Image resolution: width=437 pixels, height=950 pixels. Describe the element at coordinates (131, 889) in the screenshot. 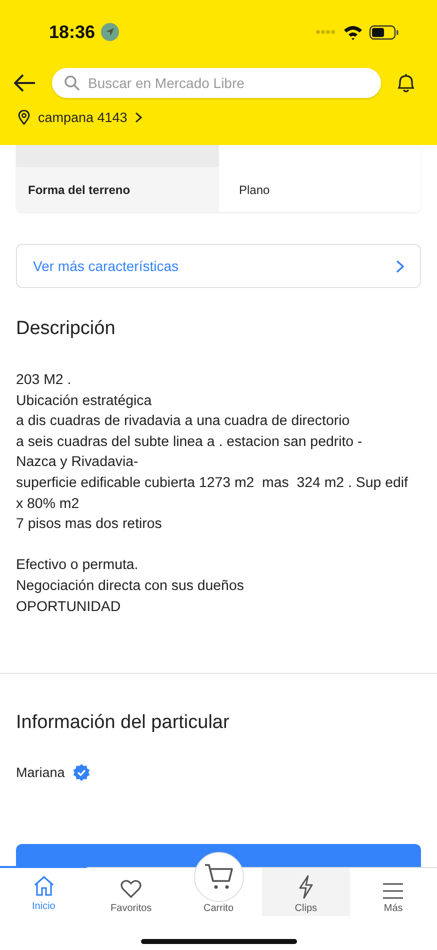

I see `heart-icon` at that location.